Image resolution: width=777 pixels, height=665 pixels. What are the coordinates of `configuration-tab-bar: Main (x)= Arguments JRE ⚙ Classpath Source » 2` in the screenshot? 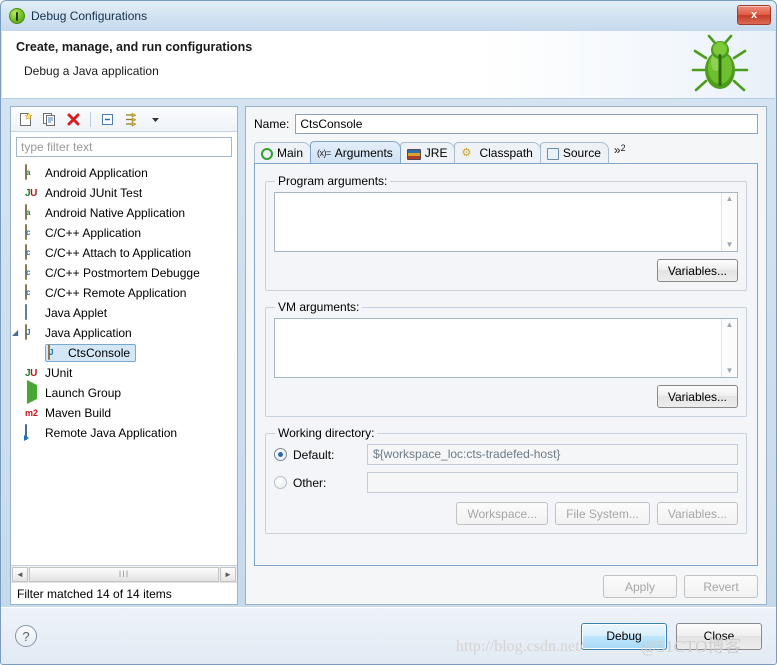 It's located at (506, 152).